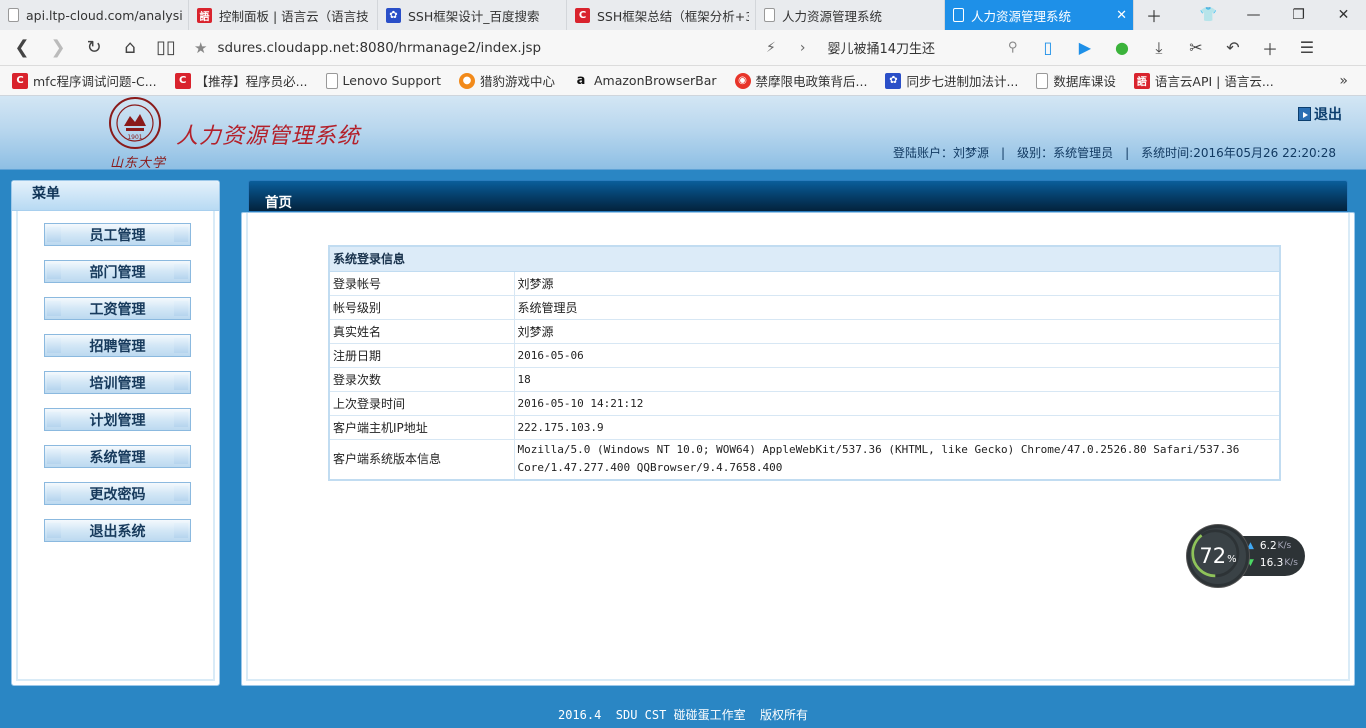  I want to click on bookmark-item: ● 猎豹游戏中心, so click(506, 80).